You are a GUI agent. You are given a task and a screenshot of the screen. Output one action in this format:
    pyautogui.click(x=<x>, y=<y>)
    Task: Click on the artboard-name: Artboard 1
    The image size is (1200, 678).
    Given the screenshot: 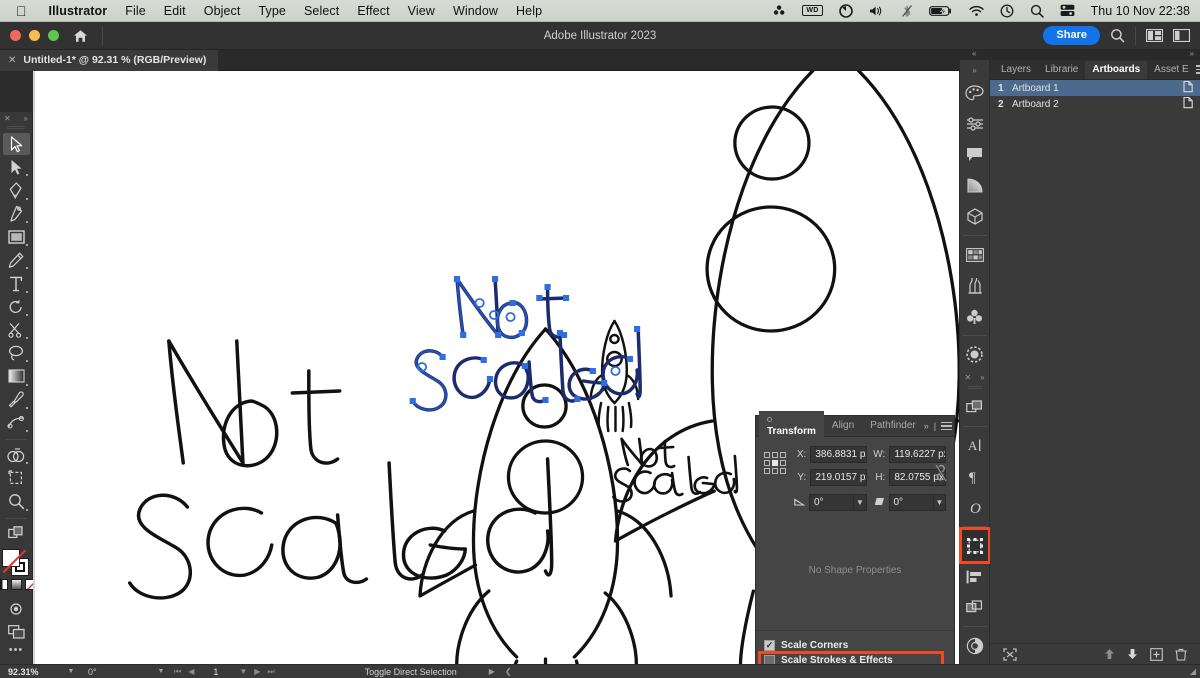 What is the action you would take?
    pyautogui.click(x=1097, y=88)
    